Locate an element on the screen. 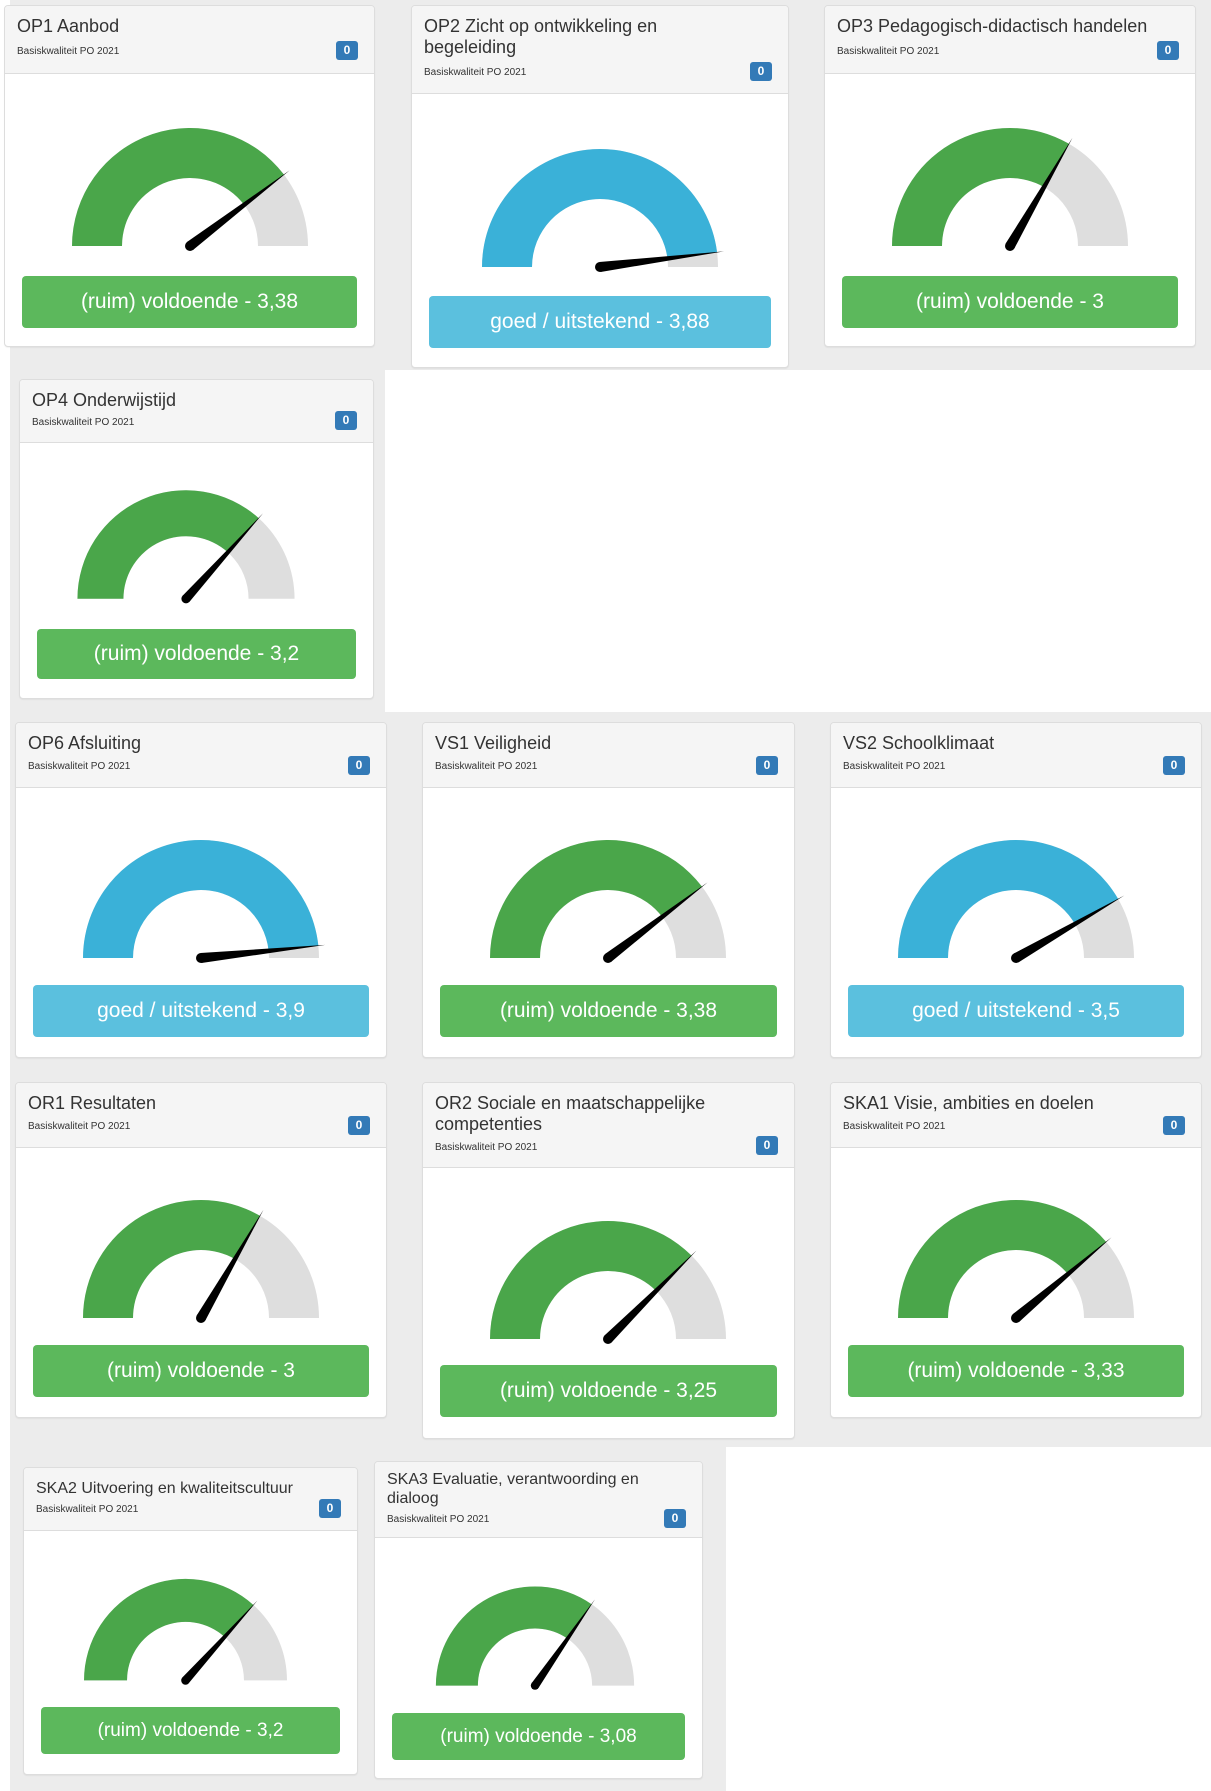  card-title: OP1 Aanbod is located at coordinates (68, 26).